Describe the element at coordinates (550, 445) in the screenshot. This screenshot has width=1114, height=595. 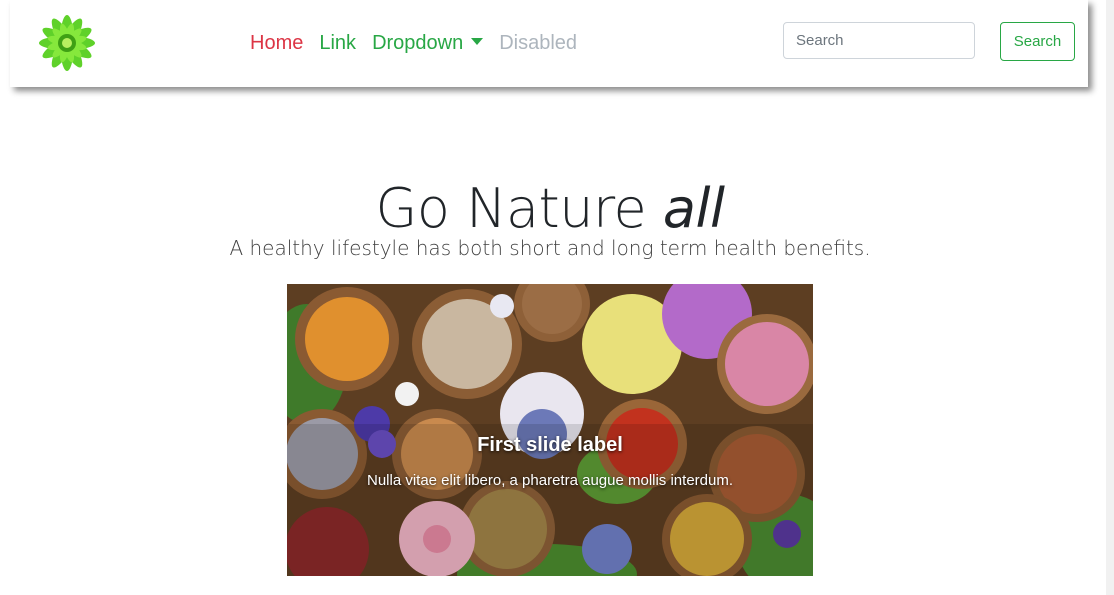
I see `slide-title: First slide label` at that location.